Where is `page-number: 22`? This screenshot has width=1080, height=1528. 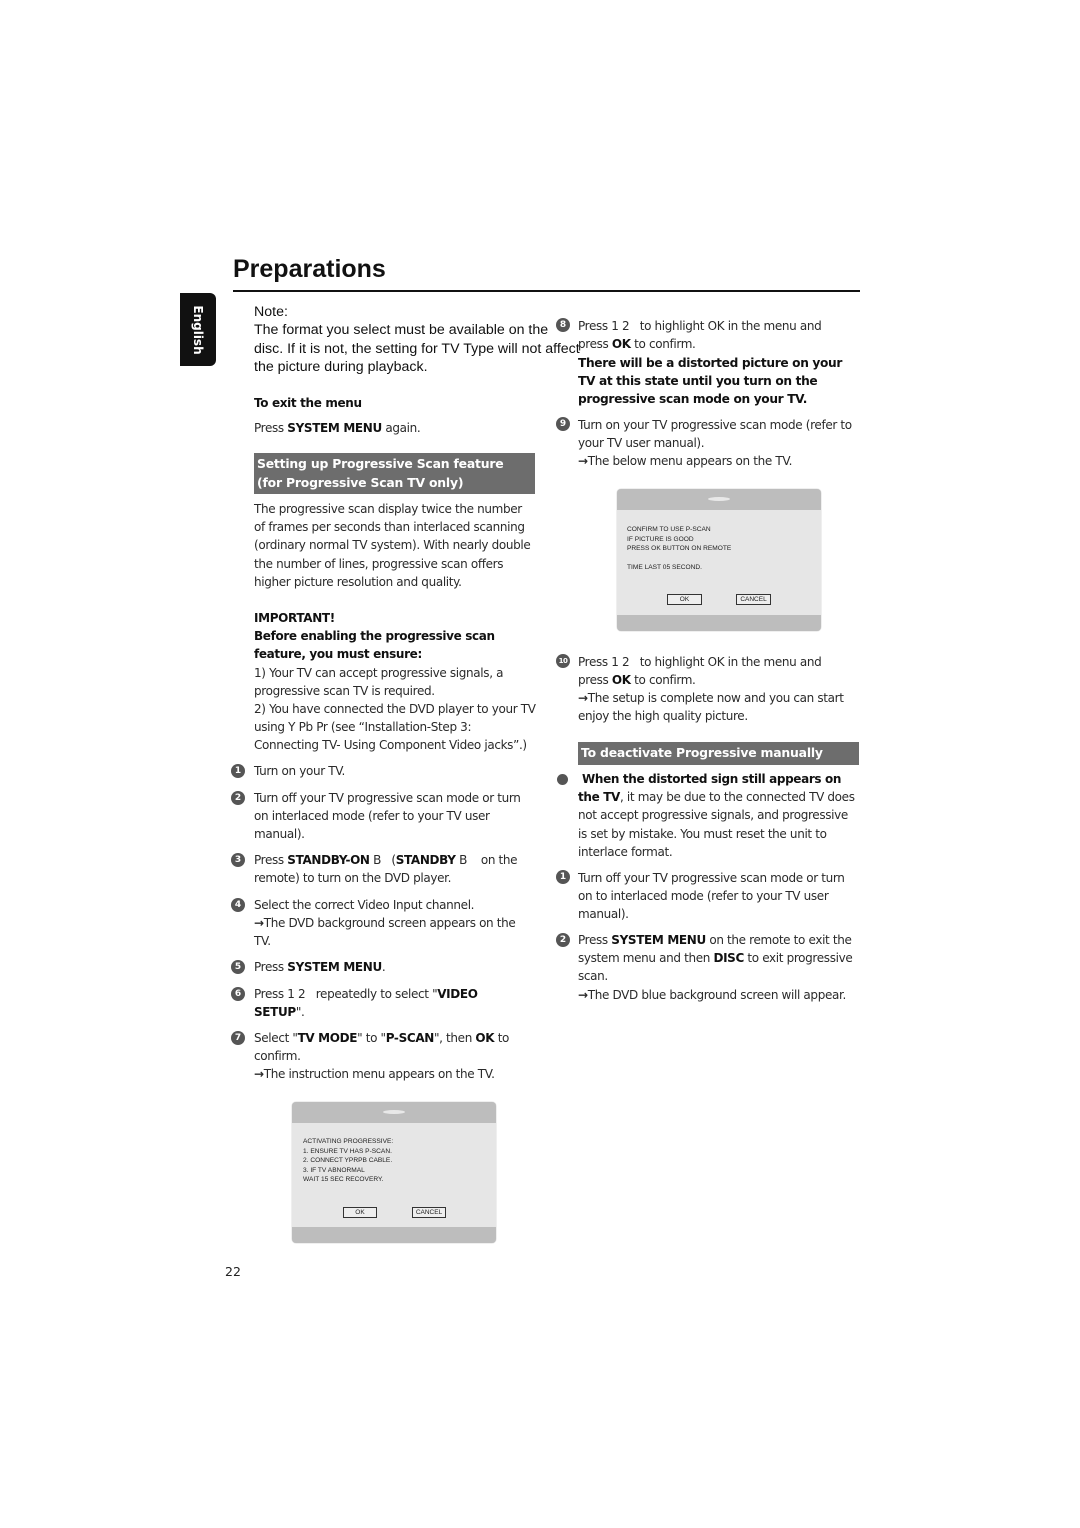 page-number: 22 is located at coordinates (233, 1271).